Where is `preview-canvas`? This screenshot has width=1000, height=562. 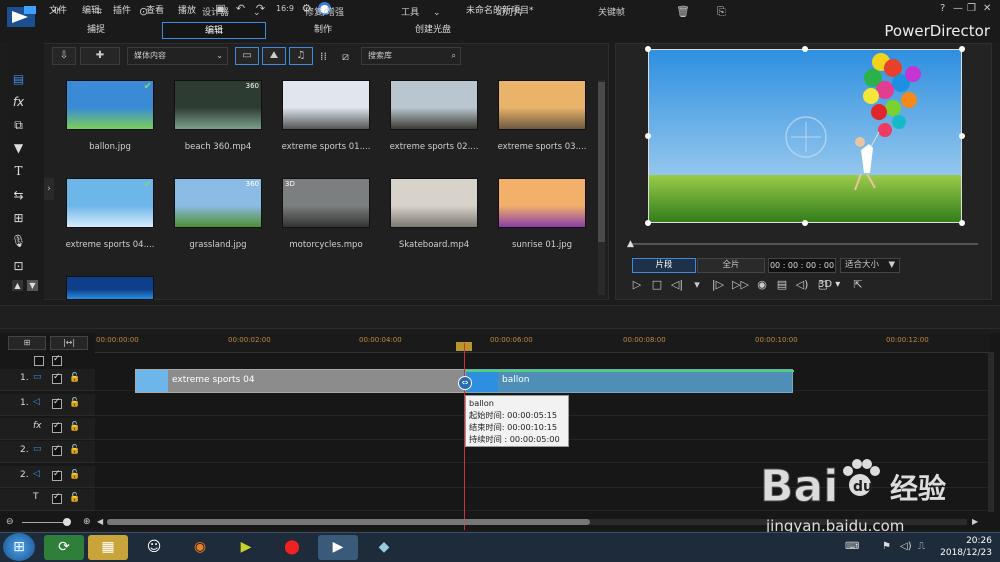 preview-canvas is located at coordinates (805, 136).